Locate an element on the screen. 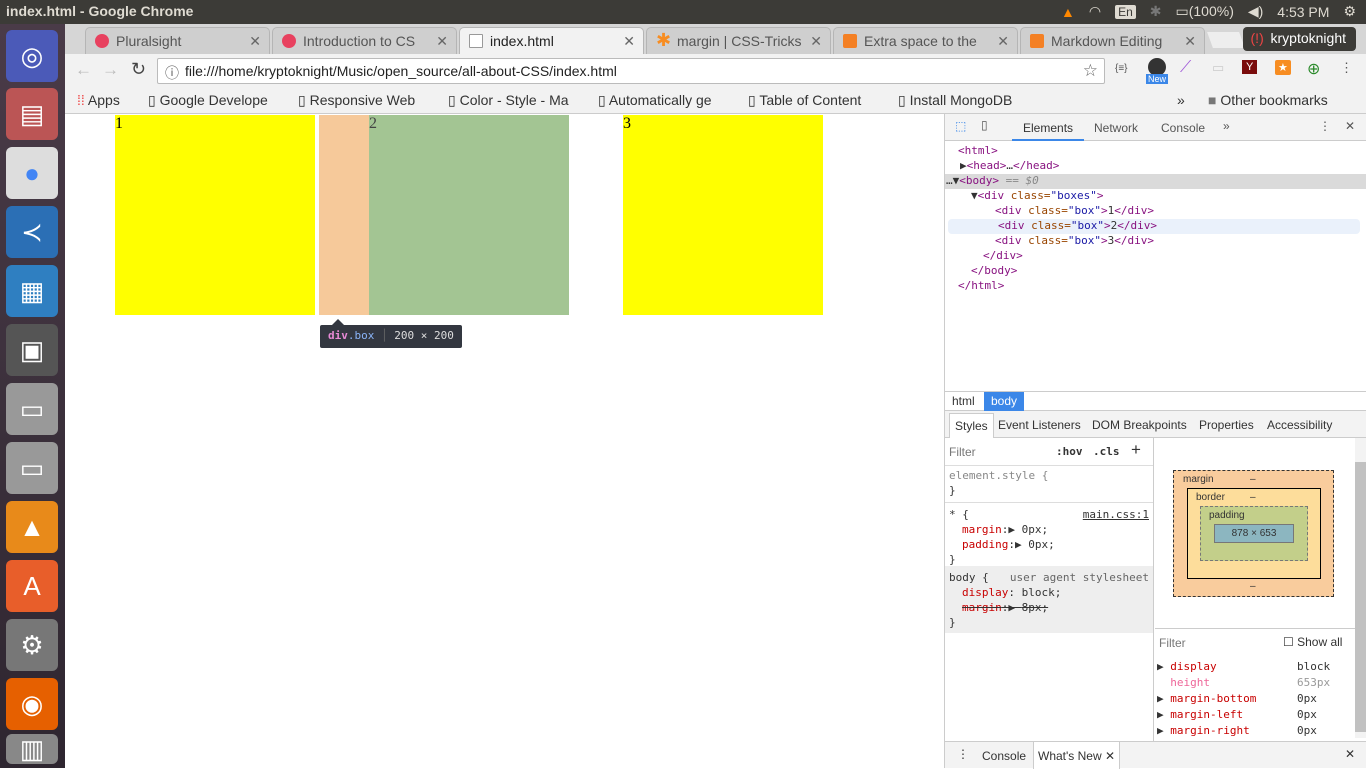 This screenshot has width=1366, height=769. tab-network: Network is located at coordinates (1116, 128).